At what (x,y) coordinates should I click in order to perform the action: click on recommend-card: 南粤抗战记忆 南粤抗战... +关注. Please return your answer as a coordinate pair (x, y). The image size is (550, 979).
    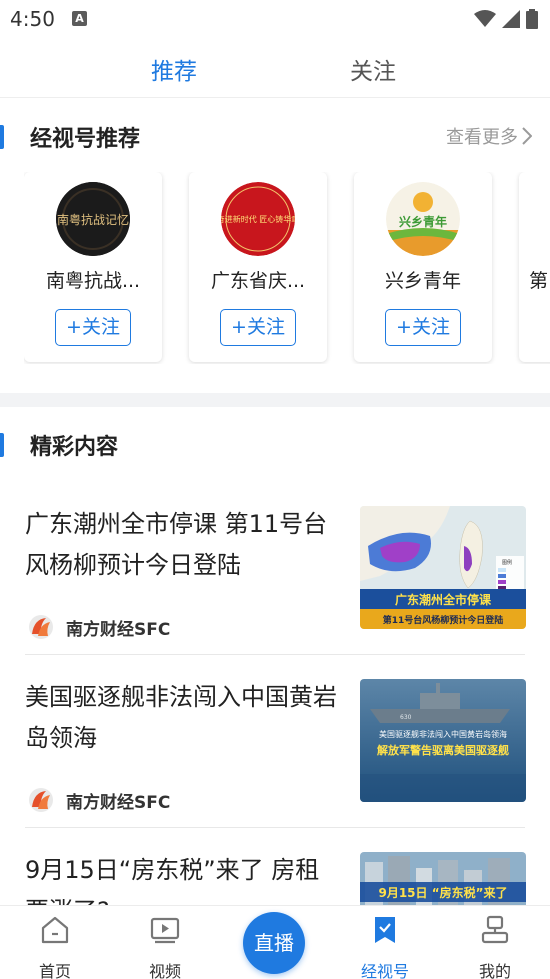
    Looking at the image, I should click on (93, 267).